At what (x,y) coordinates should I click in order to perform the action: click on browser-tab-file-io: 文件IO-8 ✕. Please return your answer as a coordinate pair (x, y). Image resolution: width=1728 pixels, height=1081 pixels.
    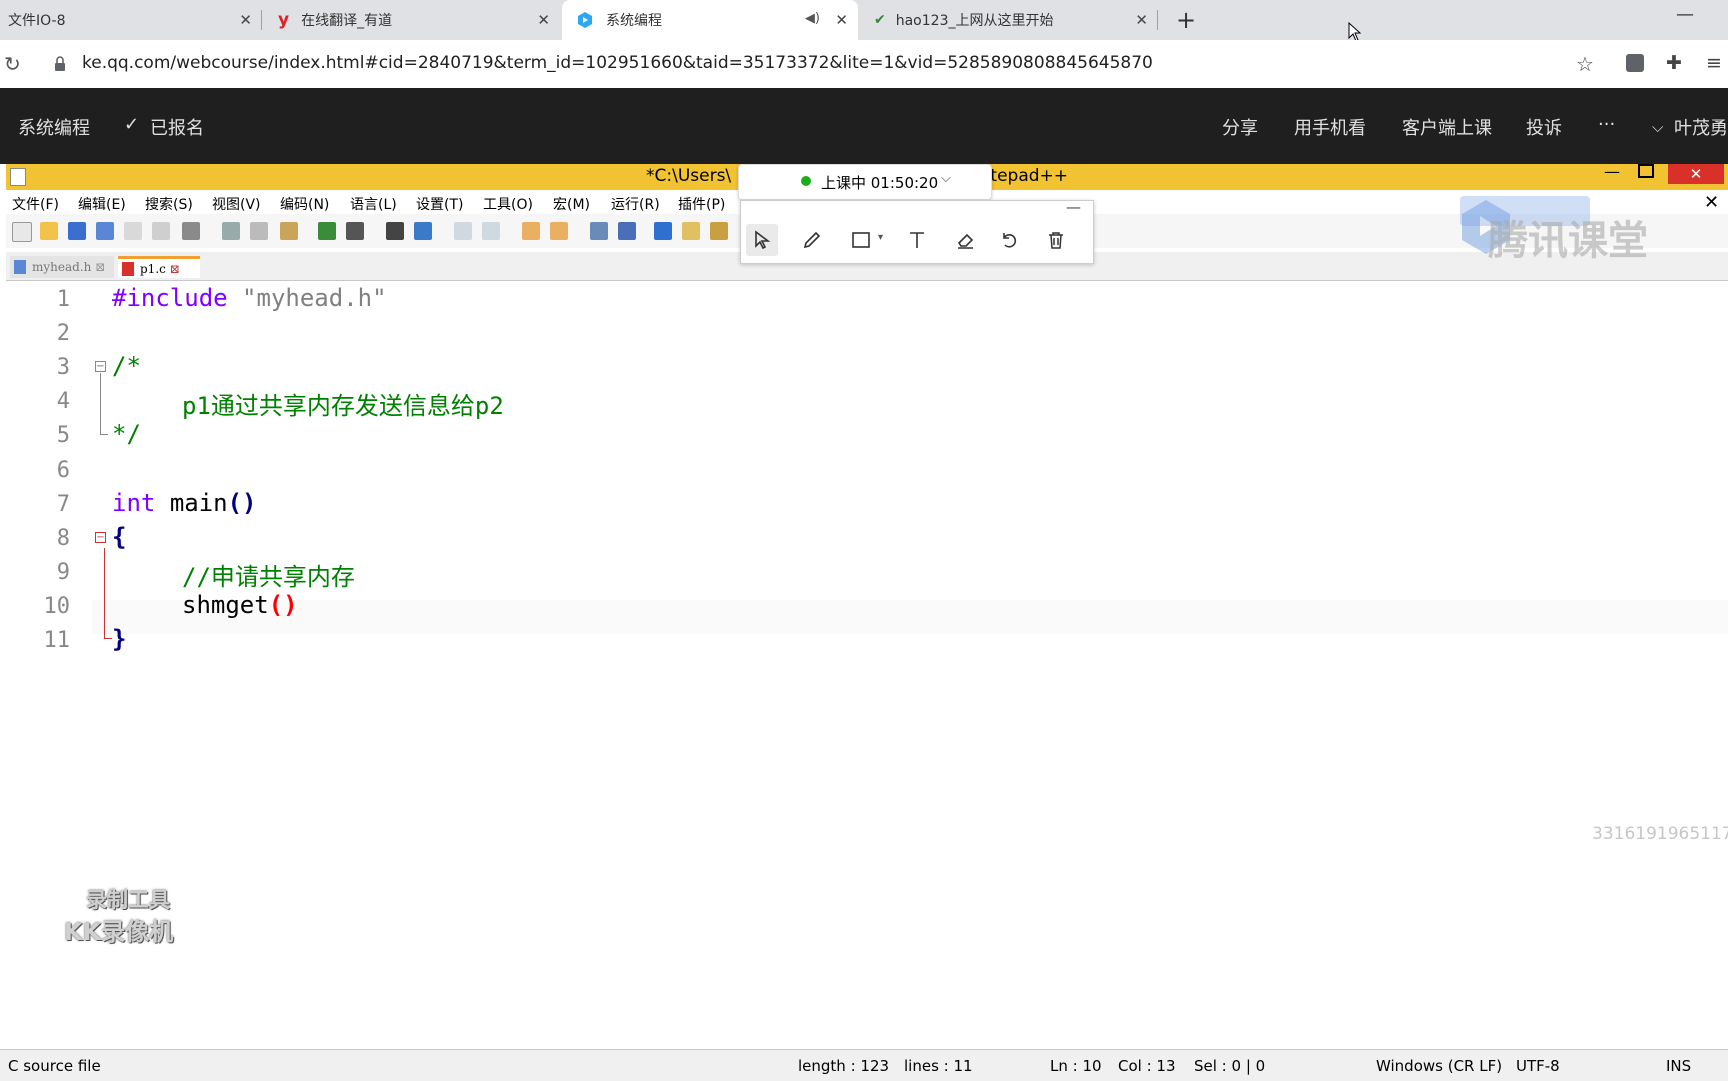
    Looking at the image, I should click on (131, 20).